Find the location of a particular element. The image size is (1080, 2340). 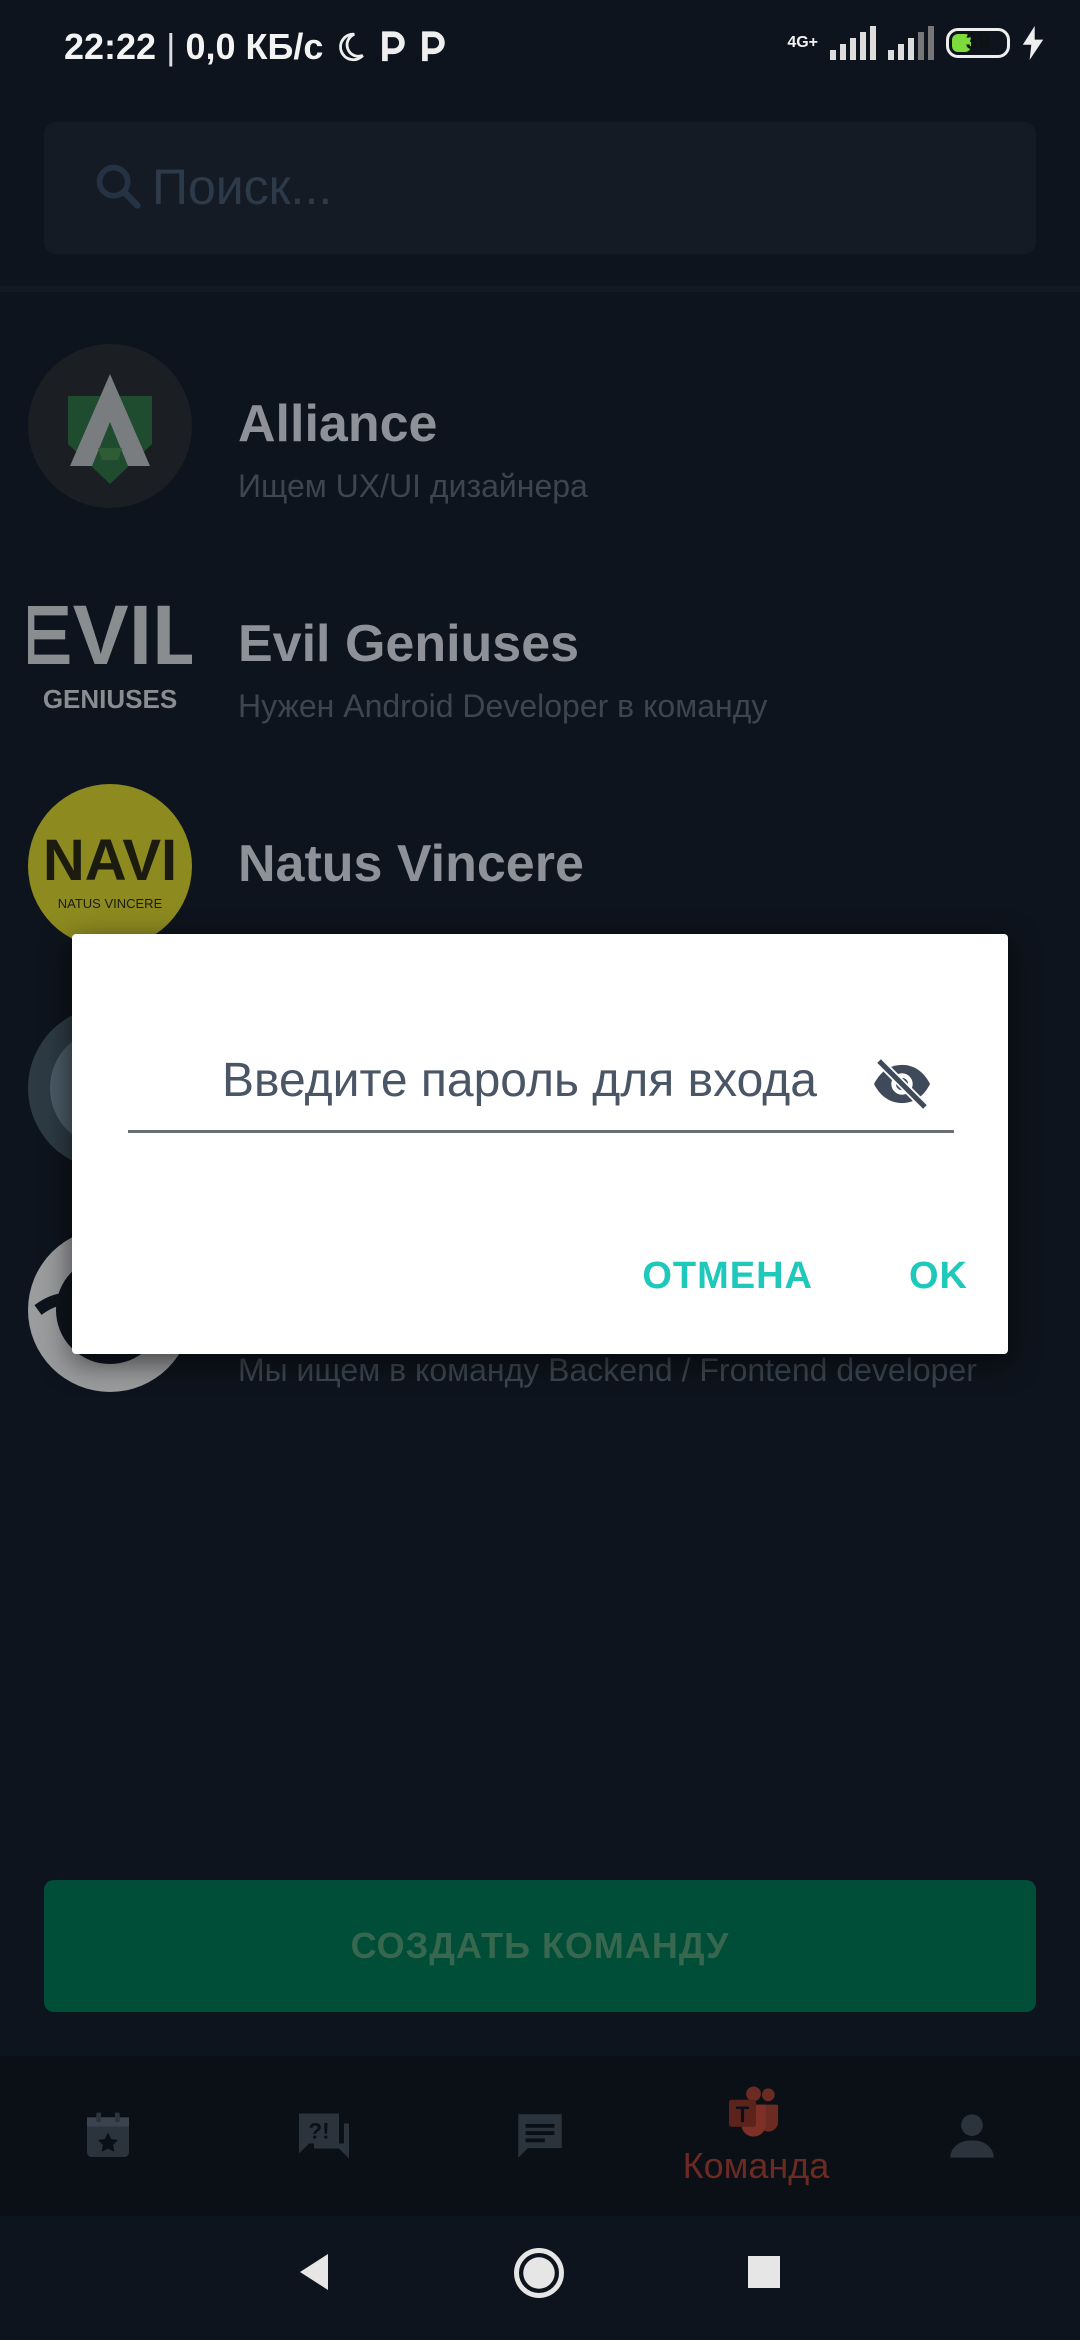

parking-icon is located at coordinates (394, 46).